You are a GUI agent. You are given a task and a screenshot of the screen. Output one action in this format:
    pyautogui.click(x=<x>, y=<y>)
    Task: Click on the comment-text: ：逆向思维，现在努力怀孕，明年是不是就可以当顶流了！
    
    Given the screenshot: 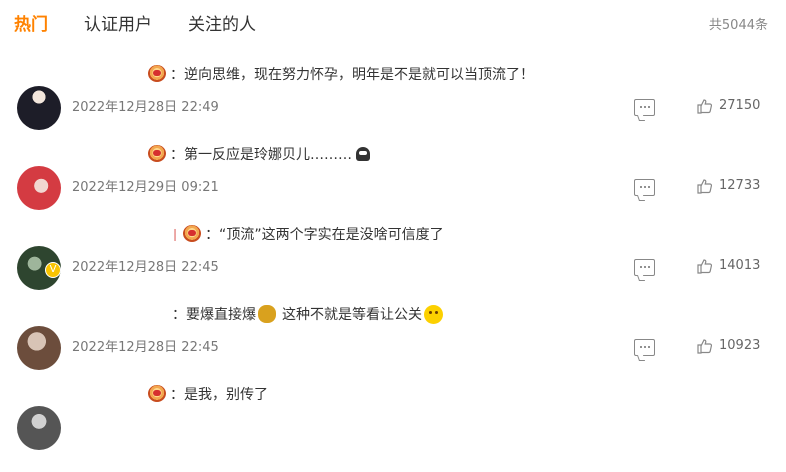 What is the action you would take?
    pyautogui.click(x=352, y=75)
    